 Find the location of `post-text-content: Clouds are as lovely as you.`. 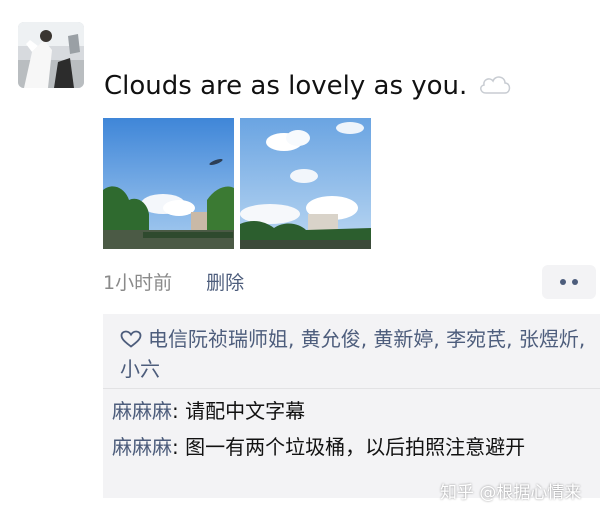

post-text-content: Clouds are as lovely as you. is located at coordinates (286, 86).